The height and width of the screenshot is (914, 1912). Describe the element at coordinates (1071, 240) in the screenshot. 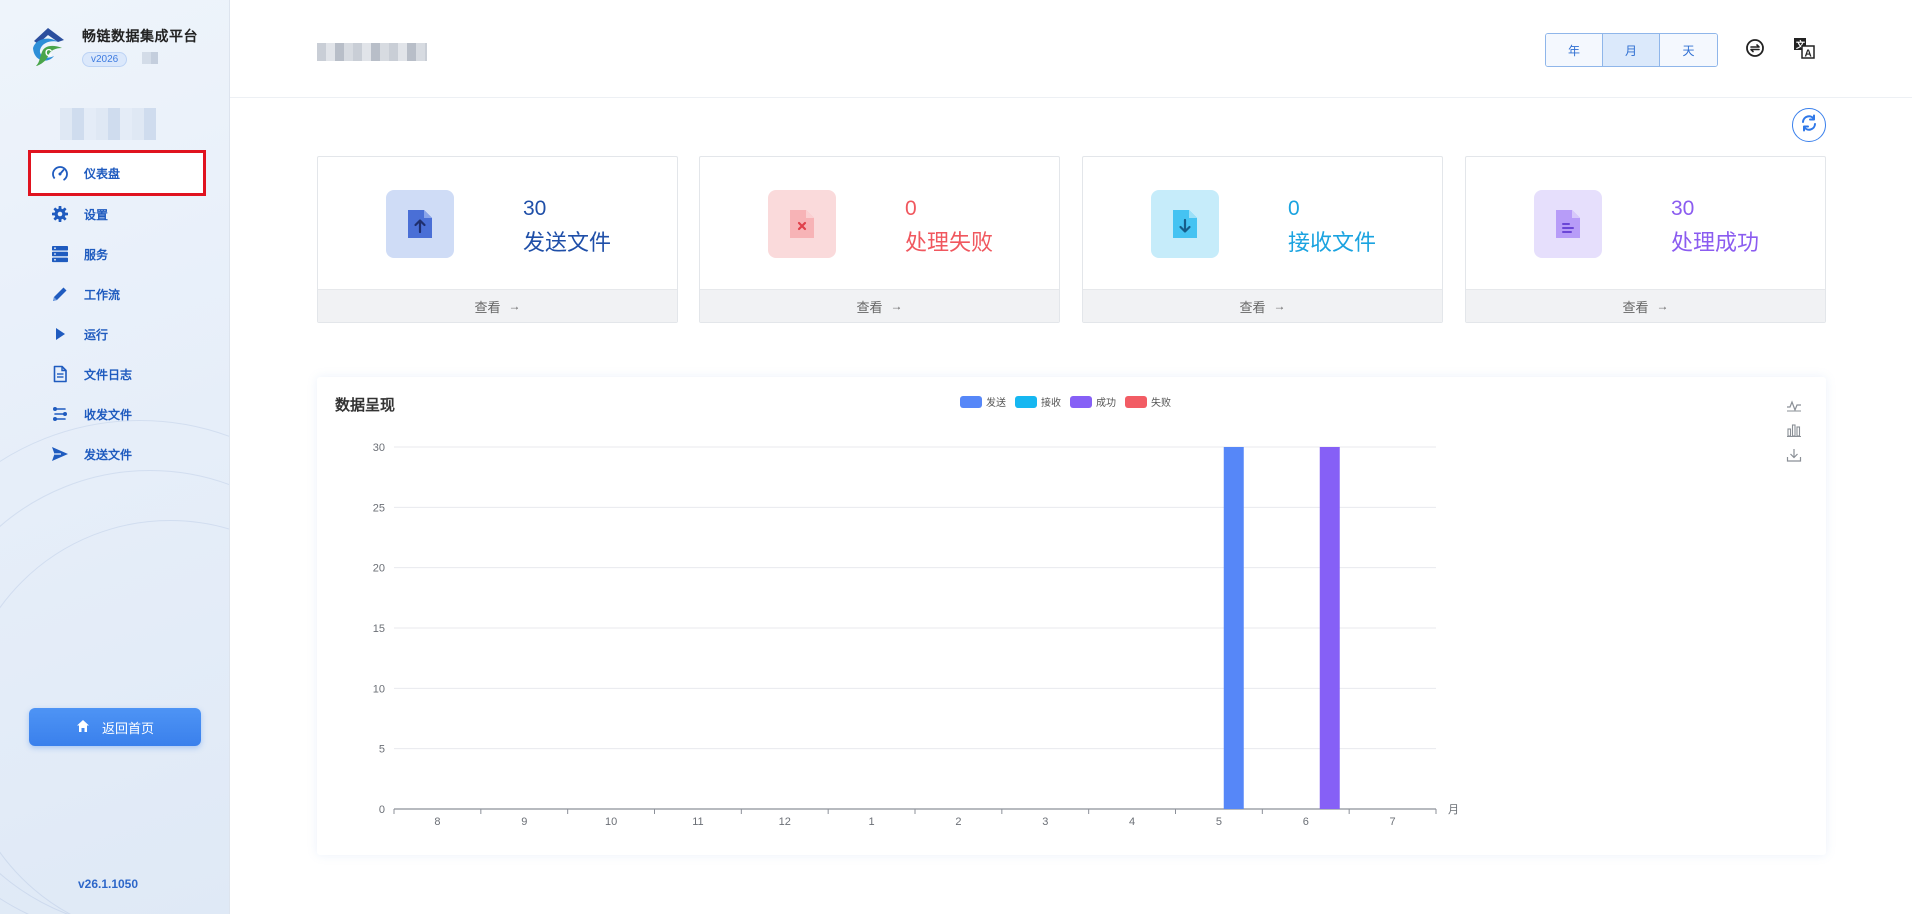

I see `stat-cards: 30 发送文件 查看 → 0 处理失败 查看 → 0 接收文件 查看 → 30 处` at that location.